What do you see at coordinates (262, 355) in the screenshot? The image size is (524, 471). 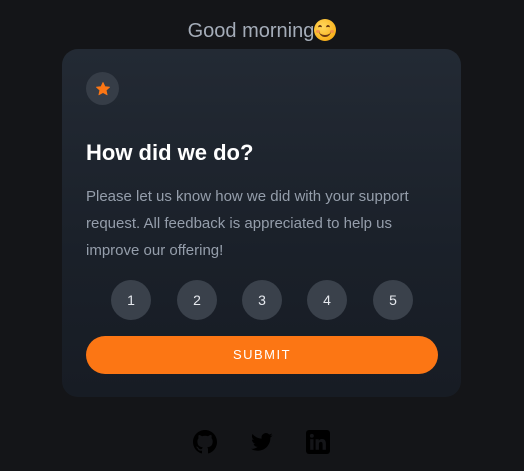 I see `submit-button: SUBMIT` at bounding box center [262, 355].